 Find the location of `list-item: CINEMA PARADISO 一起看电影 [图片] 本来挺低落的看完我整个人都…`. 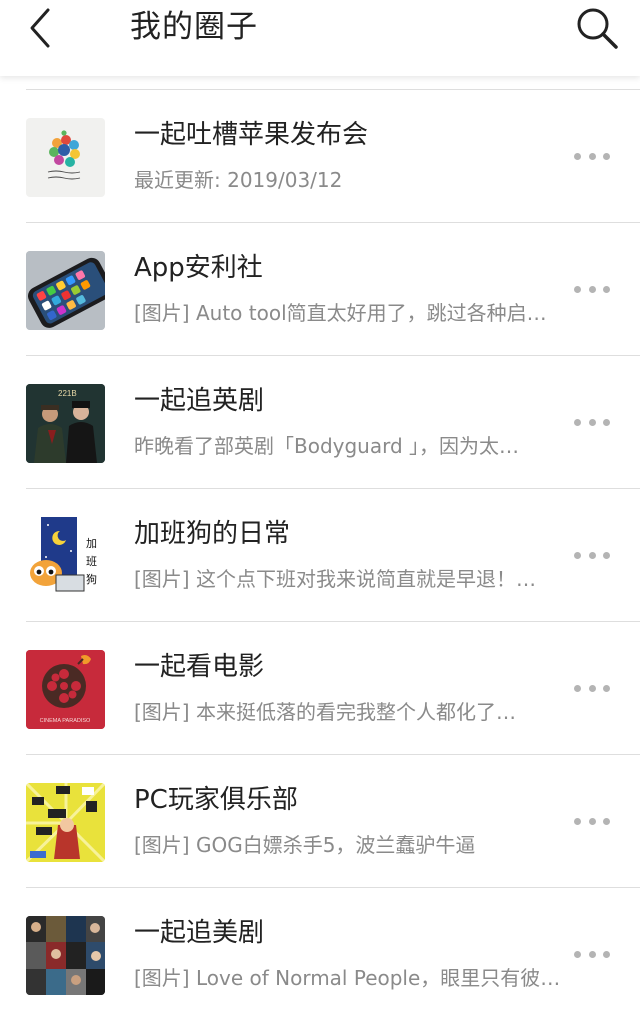

list-item: CINEMA PARADISO 一起看电影 [图片] 本来挺低落的看完我整个人都… is located at coordinates (320, 688).